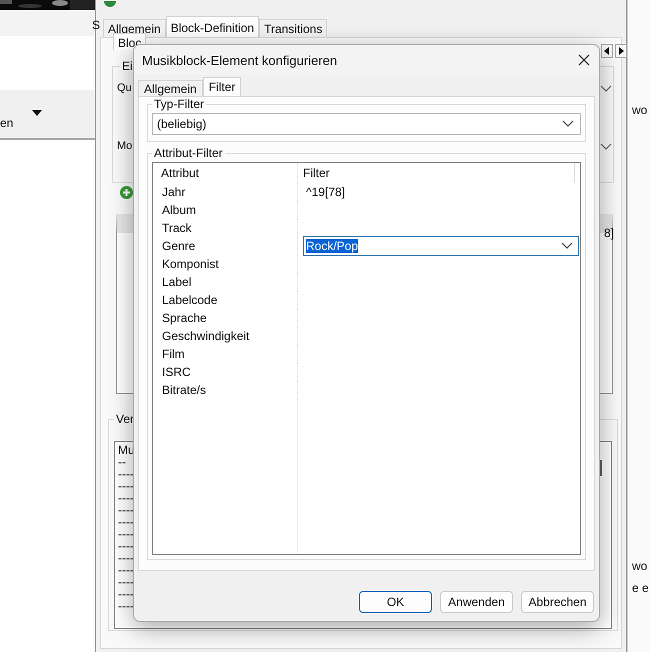  What do you see at coordinates (126, 192) in the screenshot?
I see `add-icon` at bounding box center [126, 192].